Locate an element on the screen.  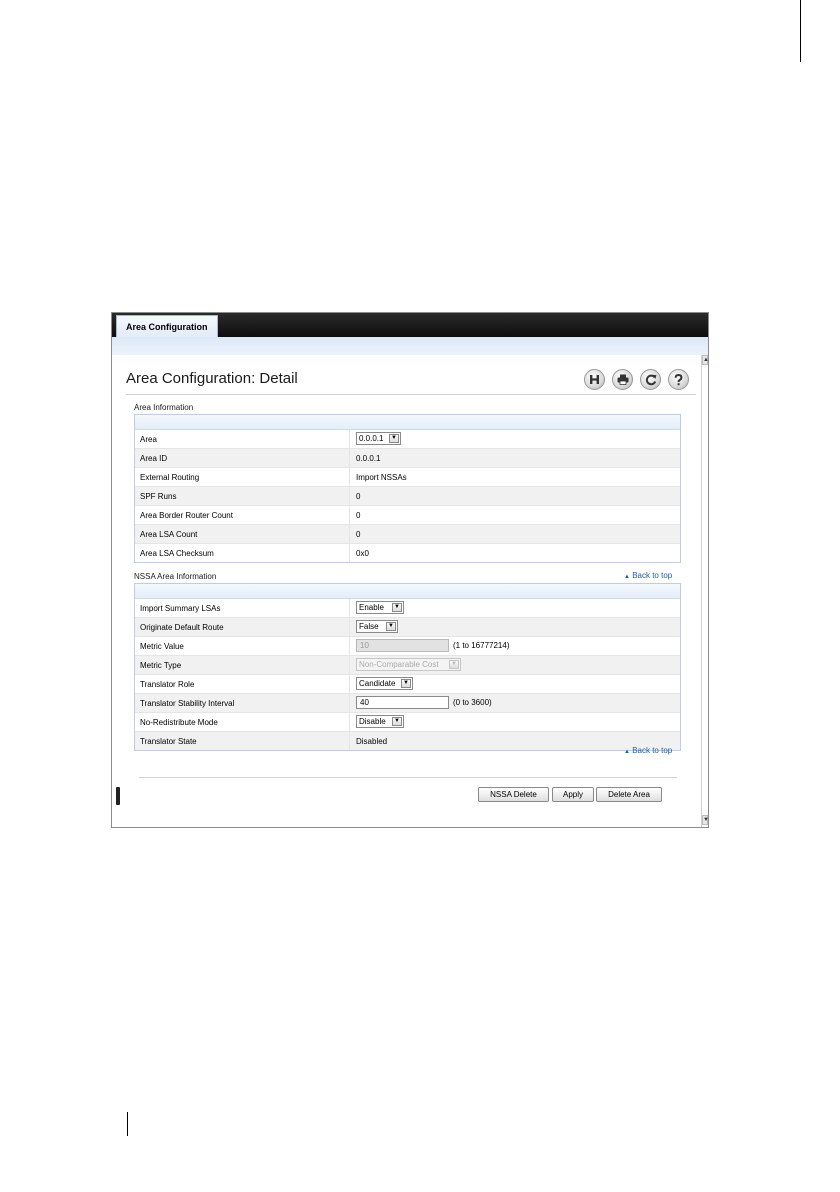
section-label-nssa-area-information: NSSA Area Information is located at coordinates (175, 576).